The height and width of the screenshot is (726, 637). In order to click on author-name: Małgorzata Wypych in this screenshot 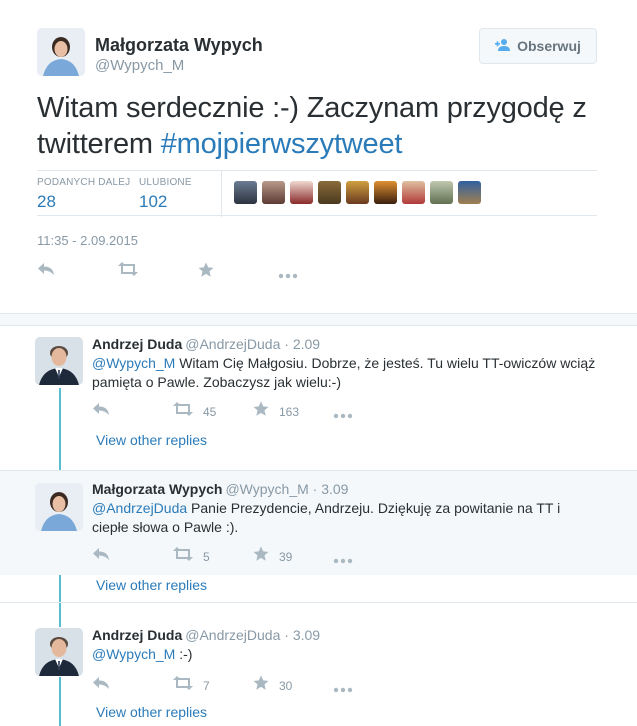, I will do `click(179, 45)`.